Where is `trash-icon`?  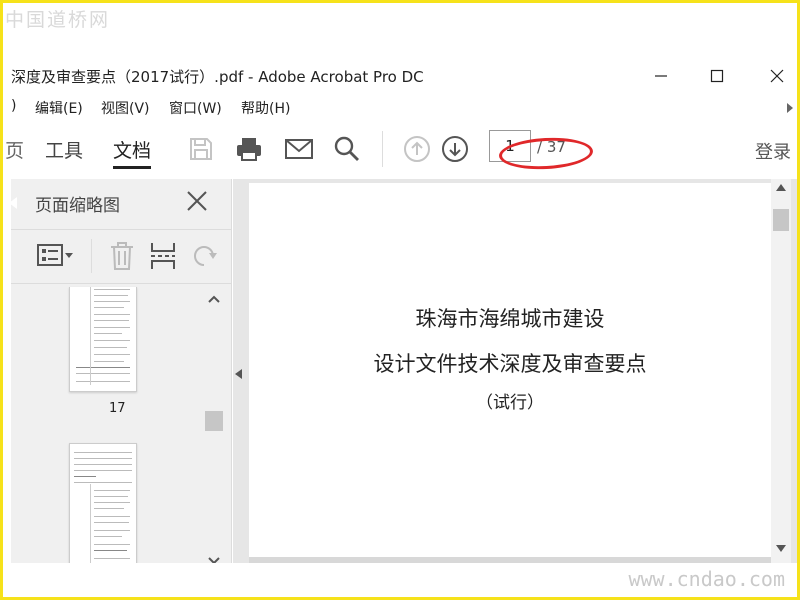 trash-icon is located at coordinates (122, 256).